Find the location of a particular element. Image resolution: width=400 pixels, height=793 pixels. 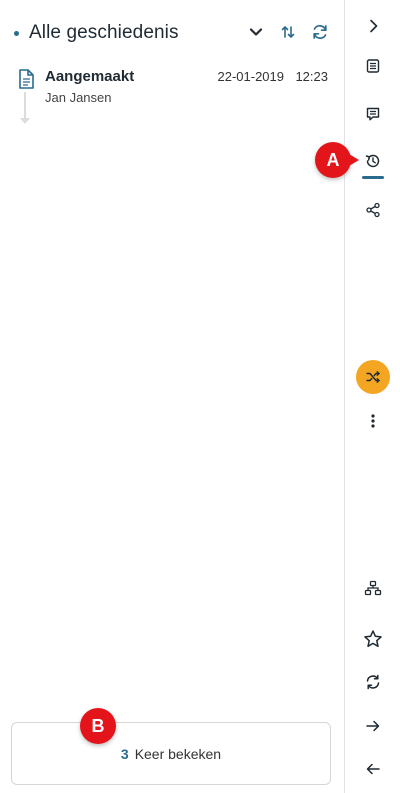

right-sidebar is located at coordinates (372, 396).